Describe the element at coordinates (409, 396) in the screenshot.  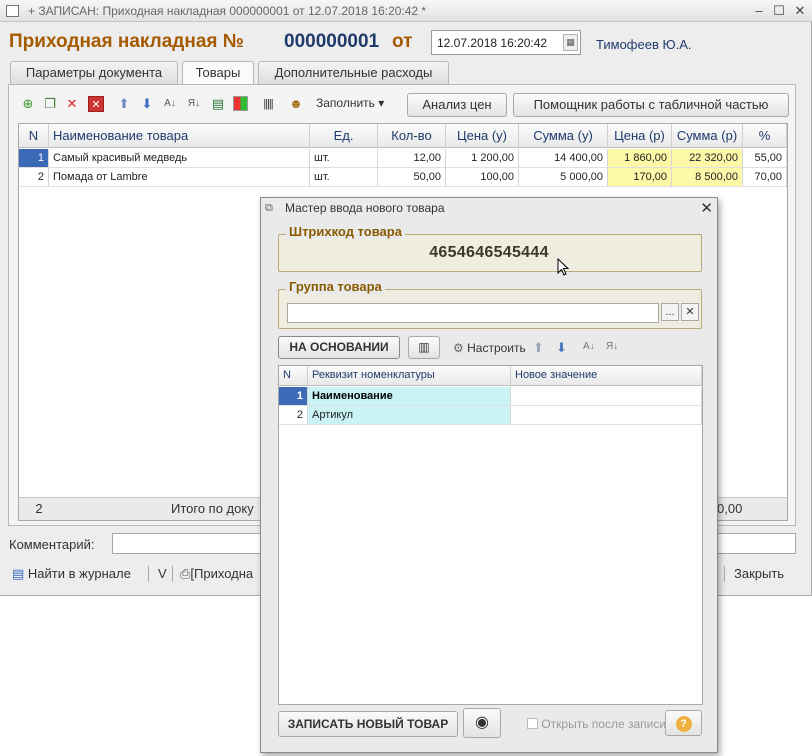
I see `attr-row1-name: Наименование` at that location.